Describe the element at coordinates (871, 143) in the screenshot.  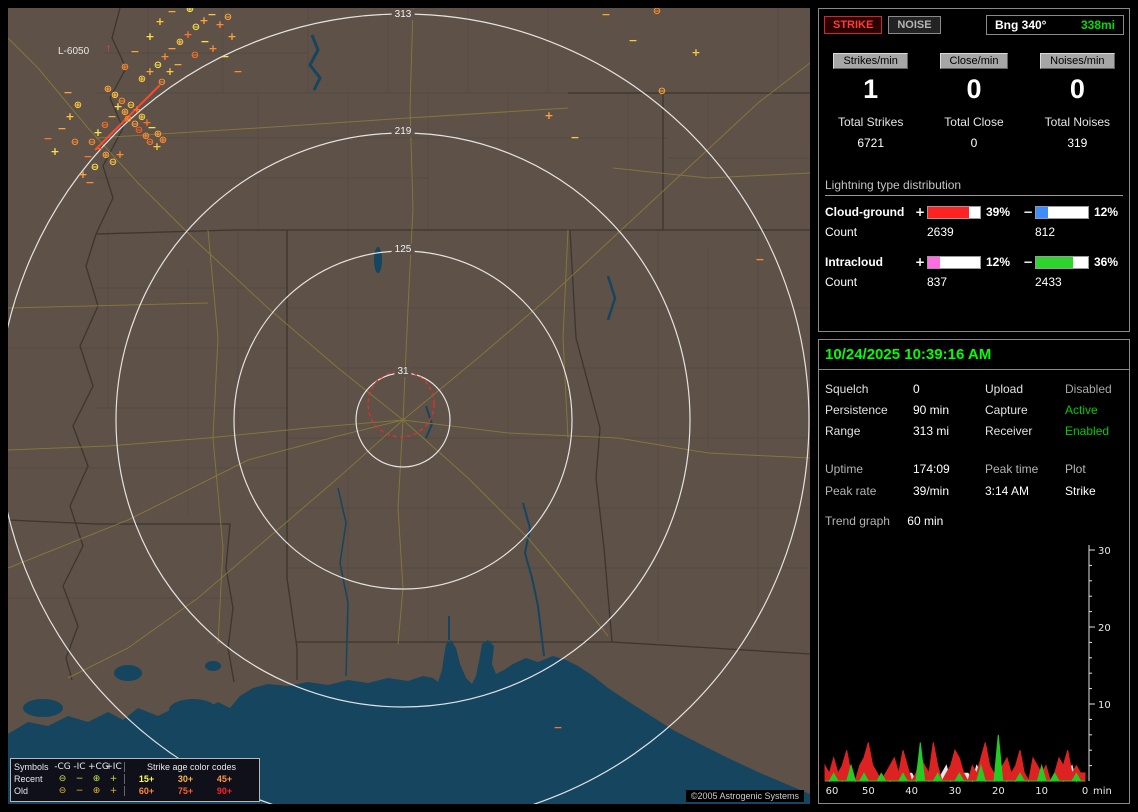
I see `total-strikes-value: 6721` at that location.